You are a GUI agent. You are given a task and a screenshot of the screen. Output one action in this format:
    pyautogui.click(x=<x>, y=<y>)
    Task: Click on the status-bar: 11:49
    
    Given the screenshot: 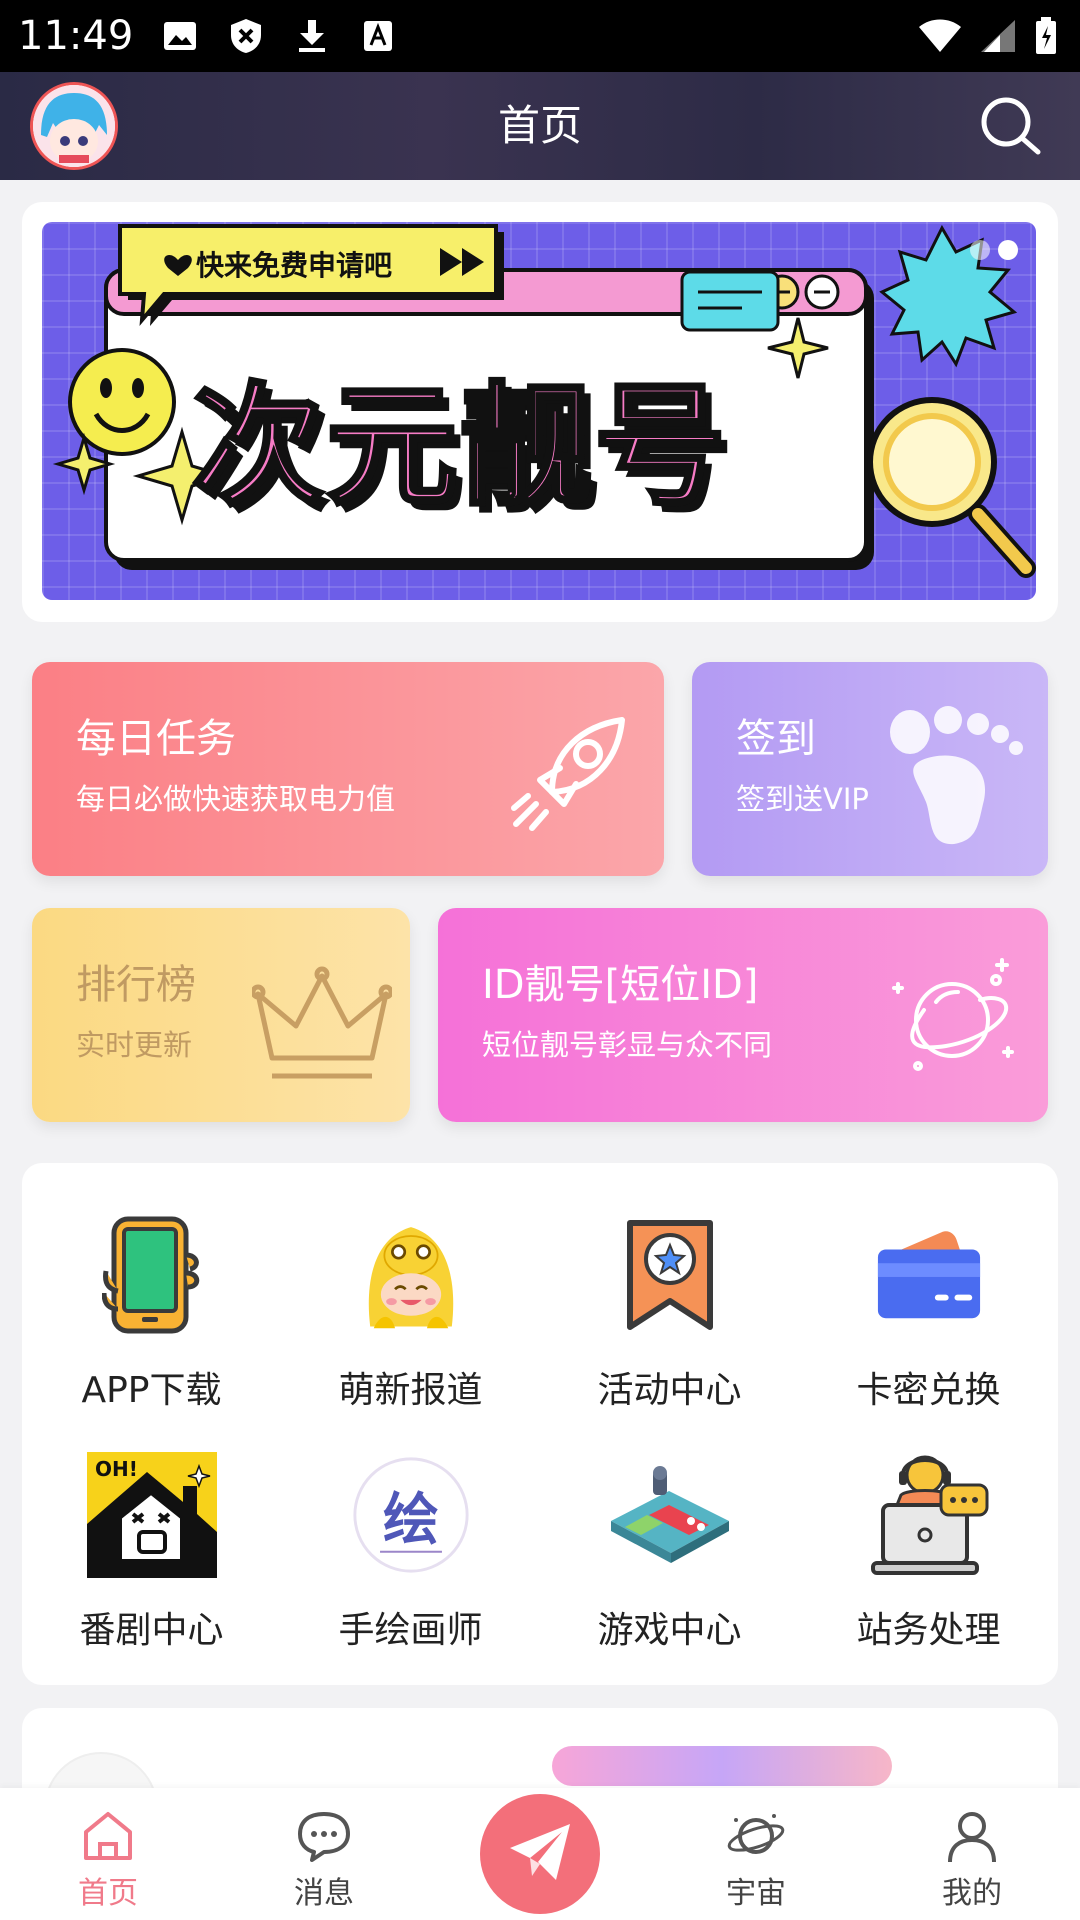 What is the action you would take?
    pyautogui.click(x=540, y=36)
    